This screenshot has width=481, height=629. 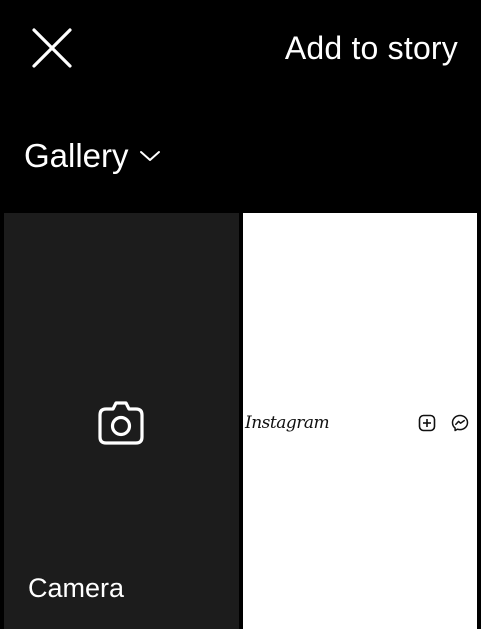 I want to click on camera-label: Camera, so click(x=76, y=588).